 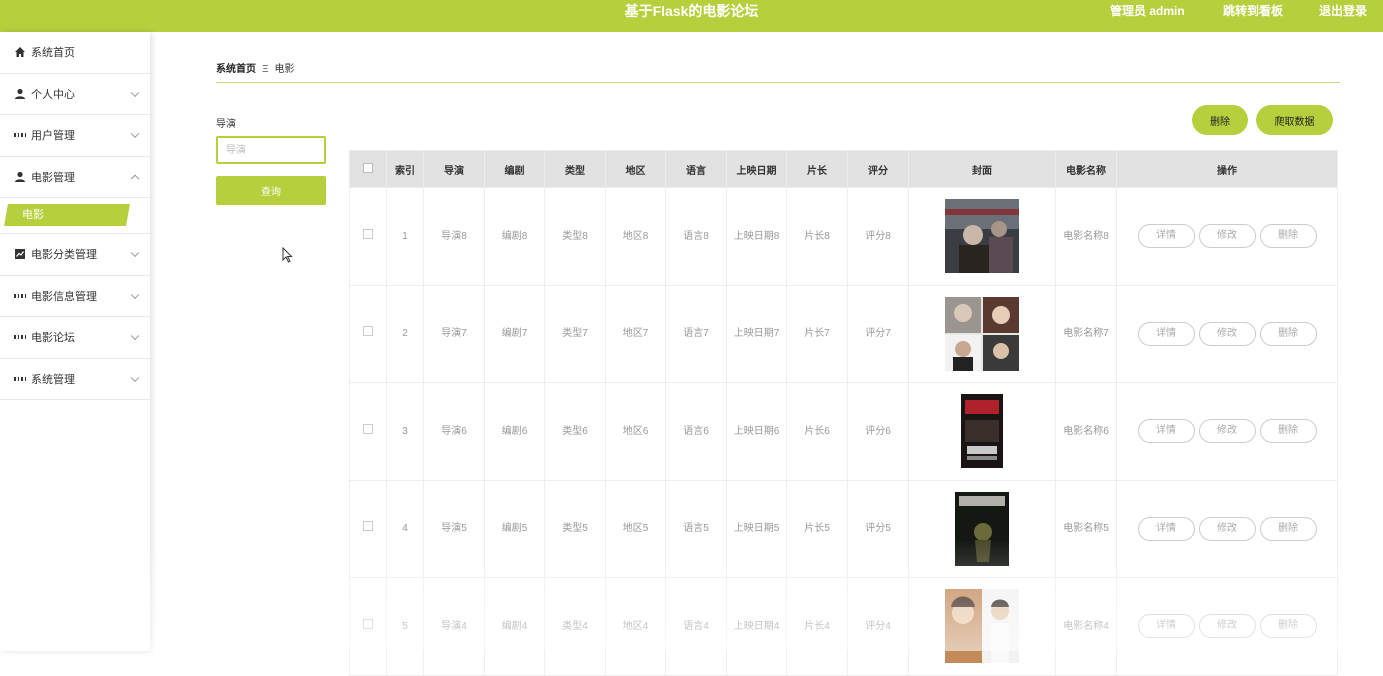 I want to click on chart-icon, so click(x=20, y=254).